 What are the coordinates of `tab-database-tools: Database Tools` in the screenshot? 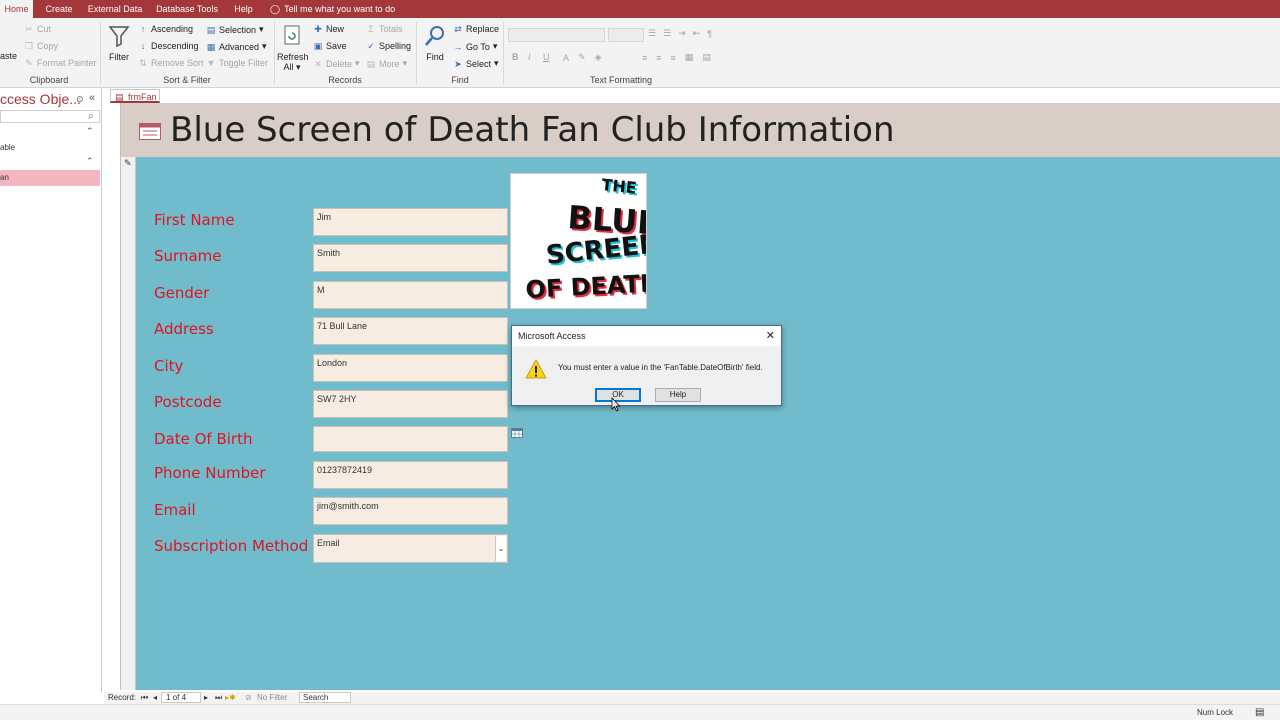 It's located at (187, 9).